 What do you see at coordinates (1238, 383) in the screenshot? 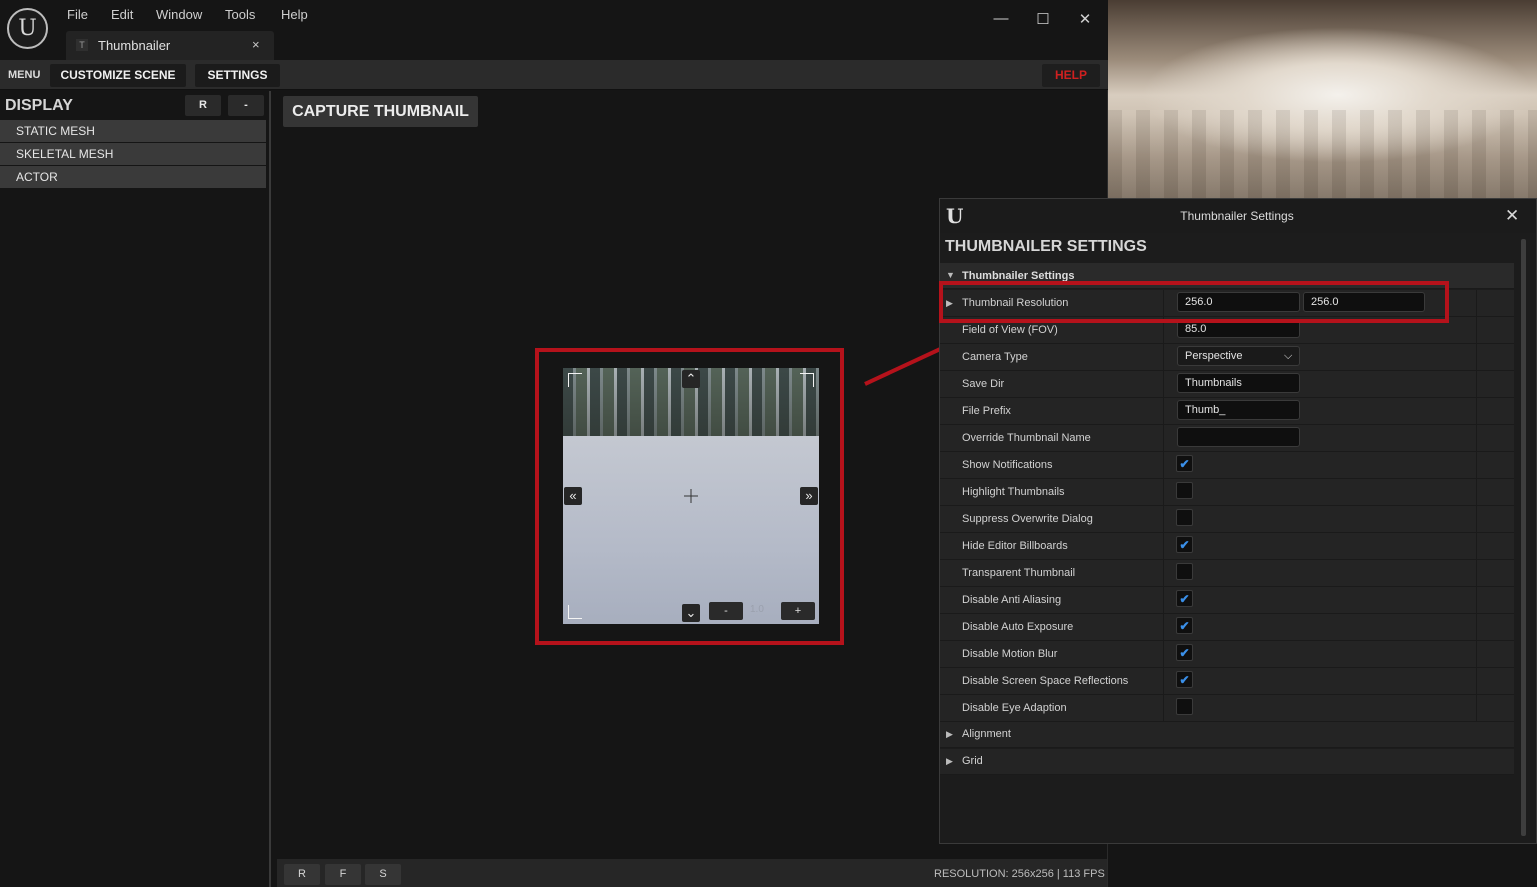
I see `save-dir-field: Thumbnails` at bounding box center [1238, 383].